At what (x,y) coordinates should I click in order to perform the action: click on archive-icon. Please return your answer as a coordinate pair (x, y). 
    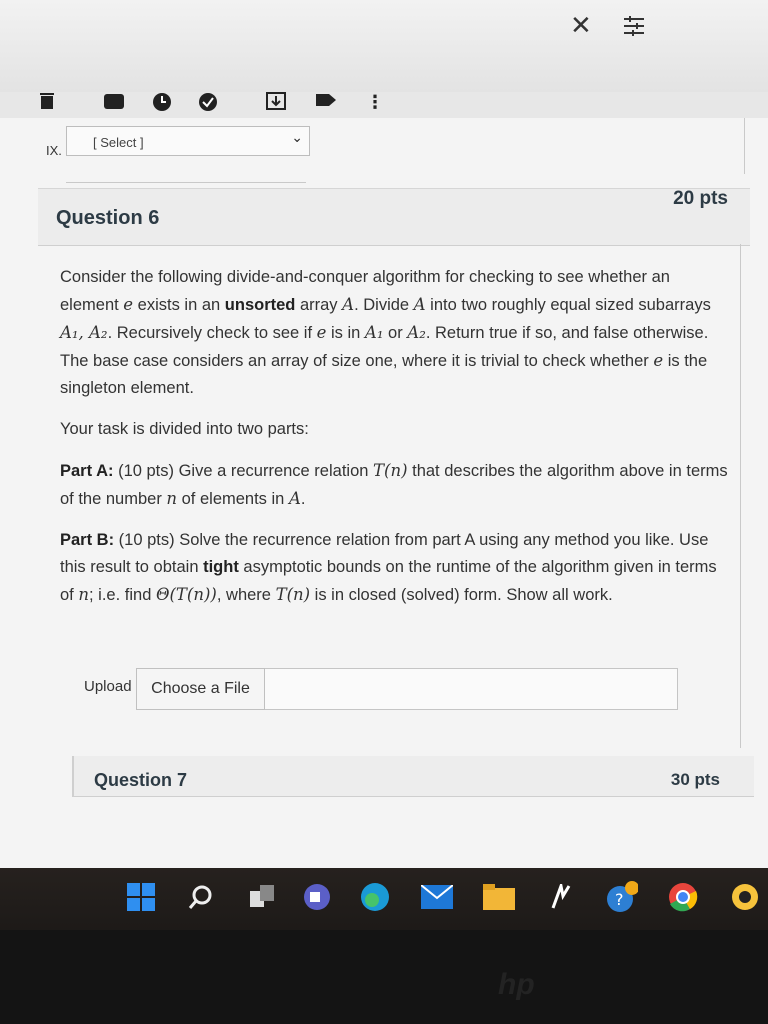
    Looking at the image, I should click on (114, 103).